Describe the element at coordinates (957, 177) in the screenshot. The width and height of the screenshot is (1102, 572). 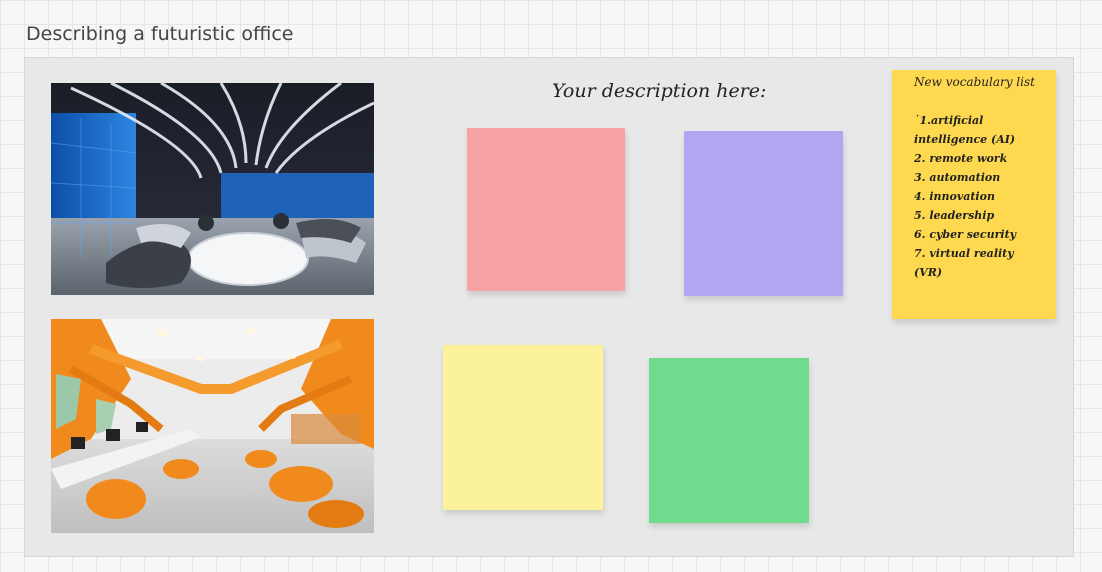
I see `vocabulary-item: 3. automation` at that location.